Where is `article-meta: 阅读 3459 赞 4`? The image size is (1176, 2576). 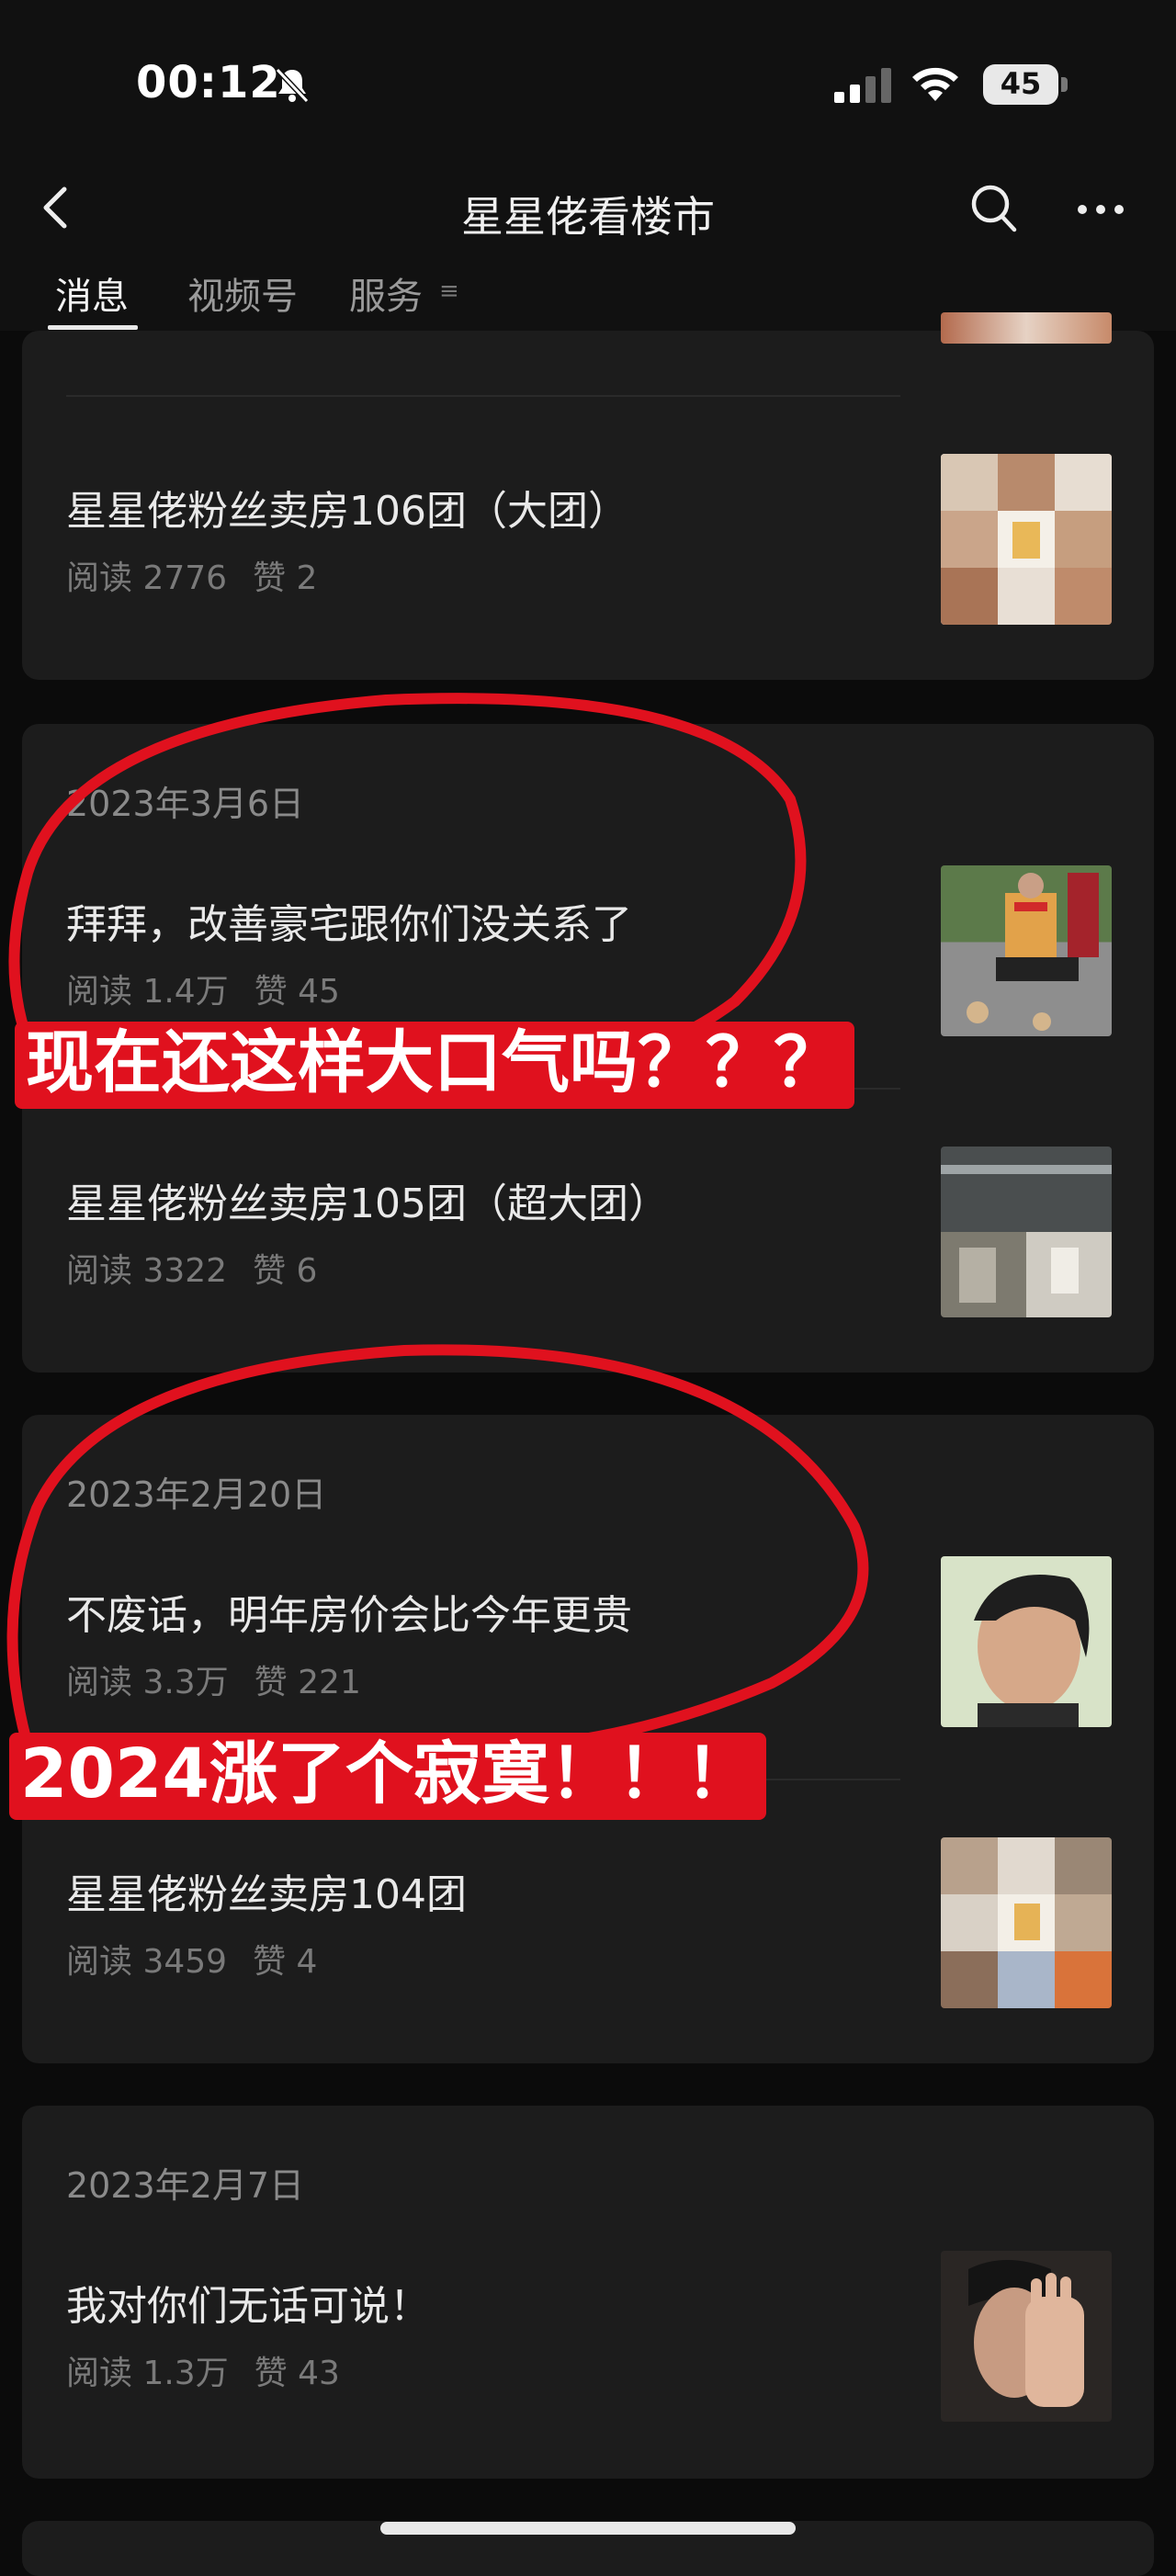 article-meta: 阅读 3459 赞 4 is located at coordinates (191, 1959).